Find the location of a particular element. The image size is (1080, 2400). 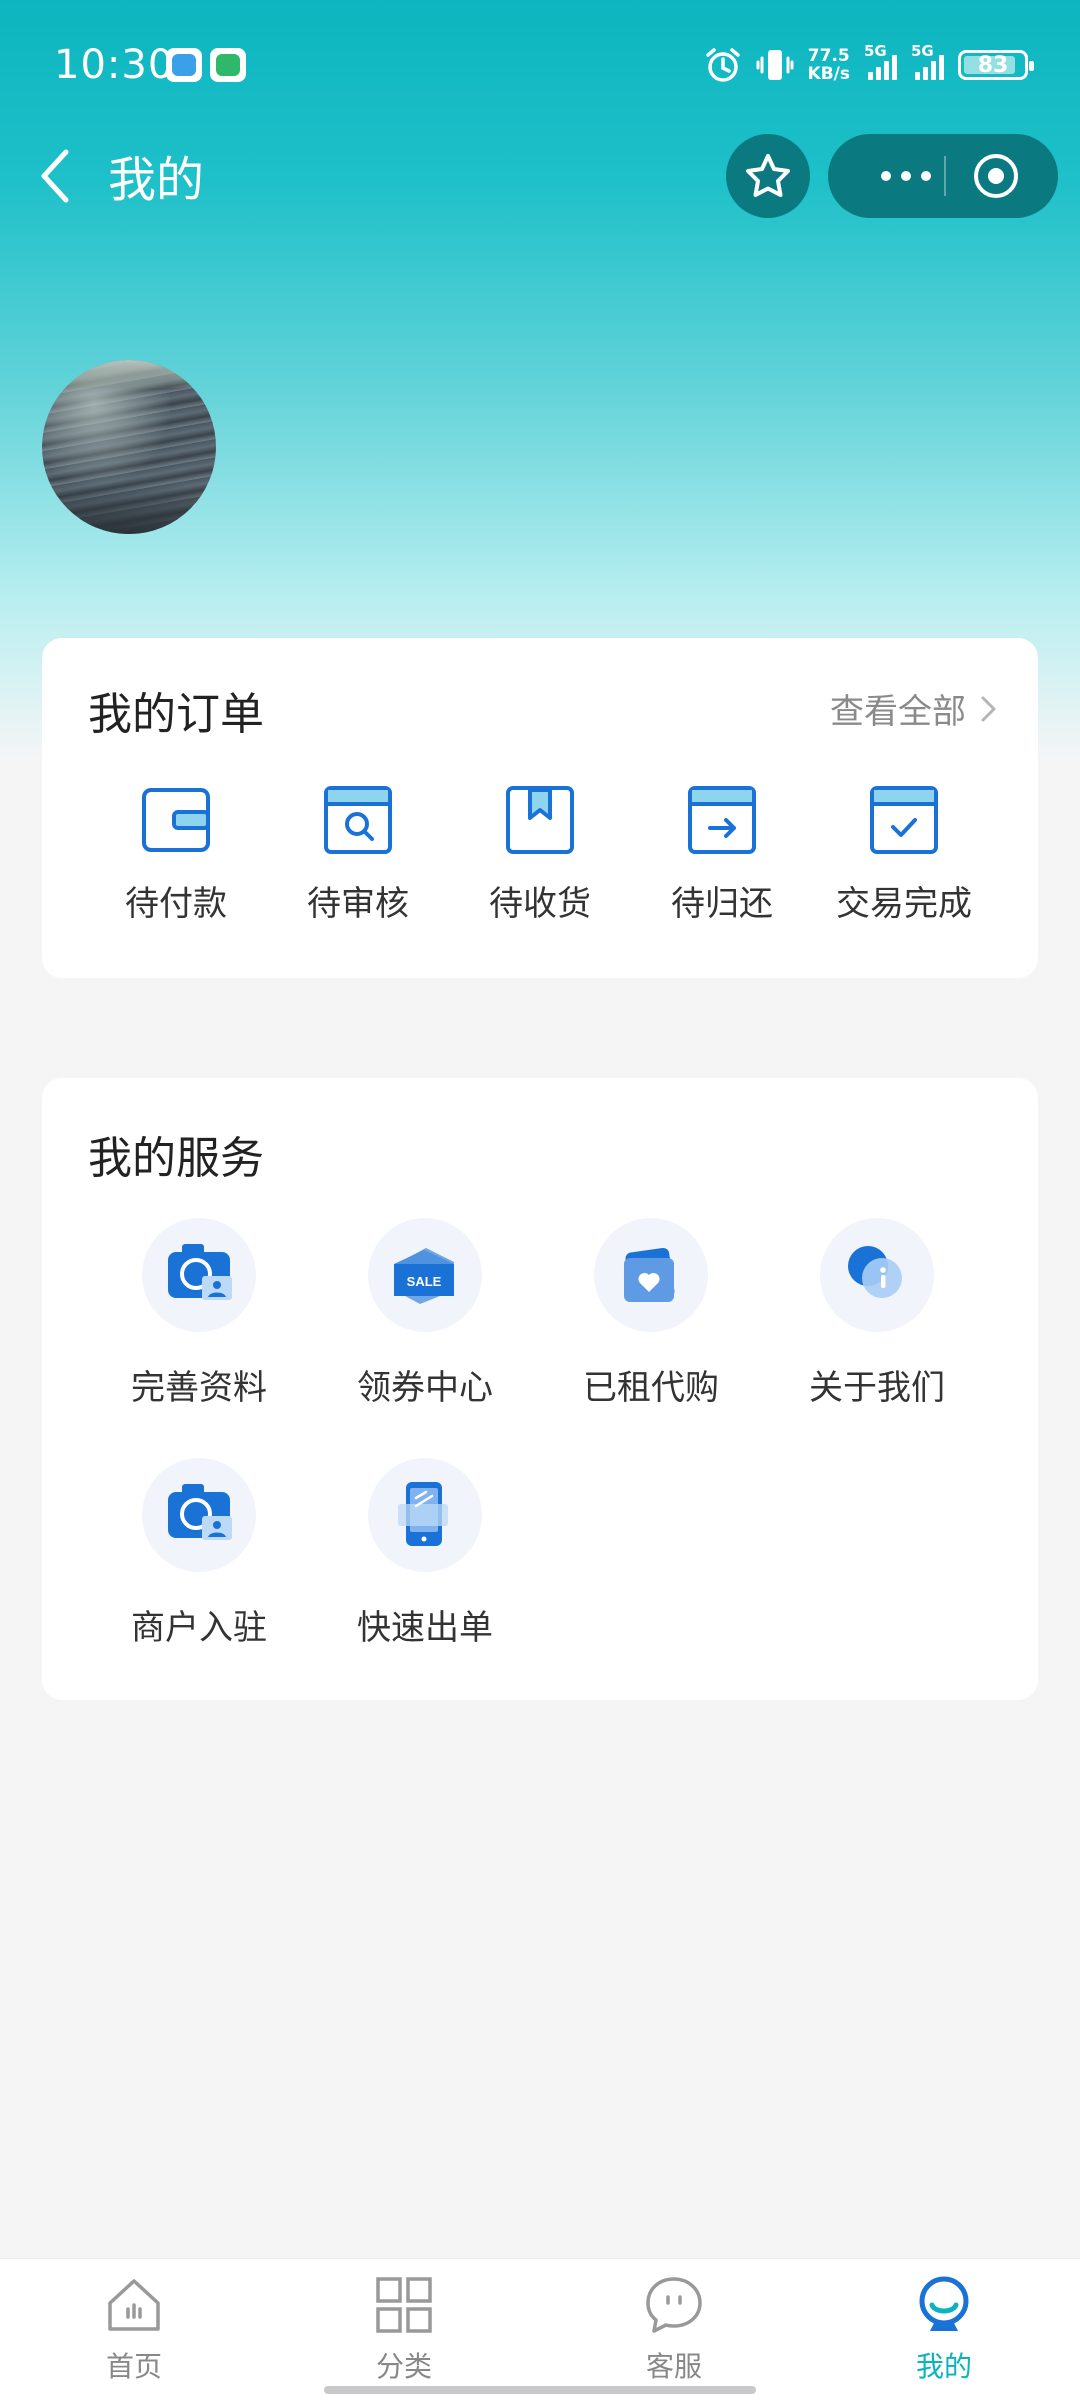

status-bar: 10:30 77.5 KB/s 5G 5G 83 is located at coordinates (540, 65).